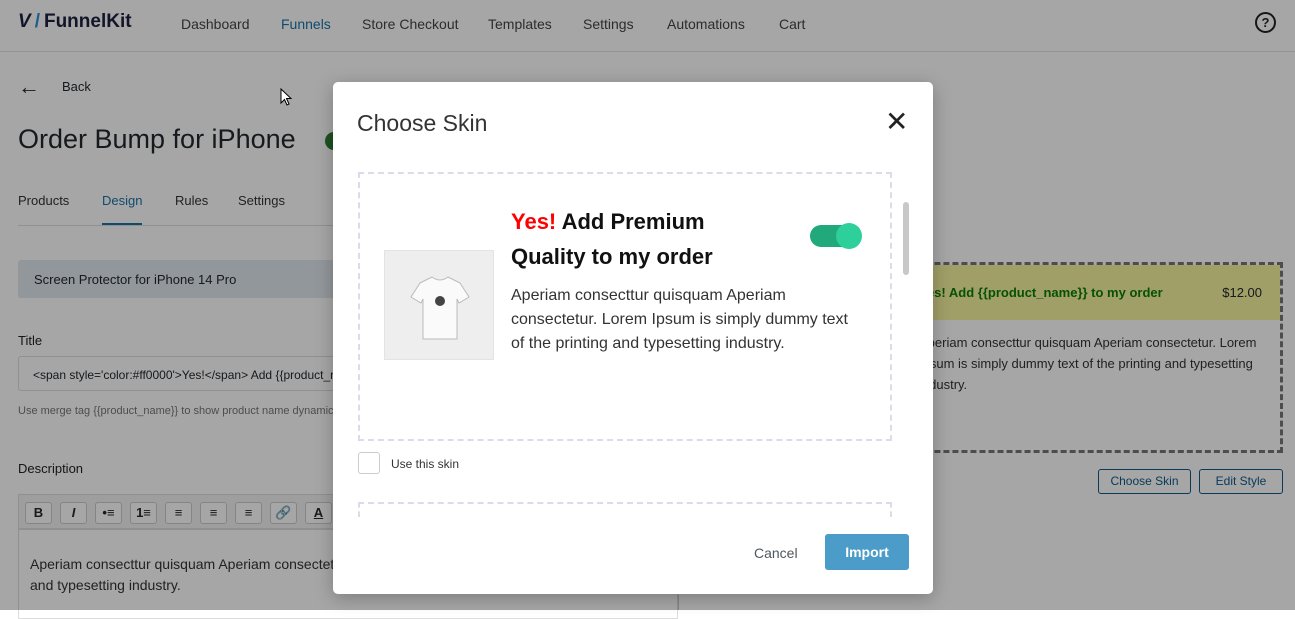 The width and height of the screenshot is (1295, 619). I want to click on close-icon: ✕, so click(896, 122).